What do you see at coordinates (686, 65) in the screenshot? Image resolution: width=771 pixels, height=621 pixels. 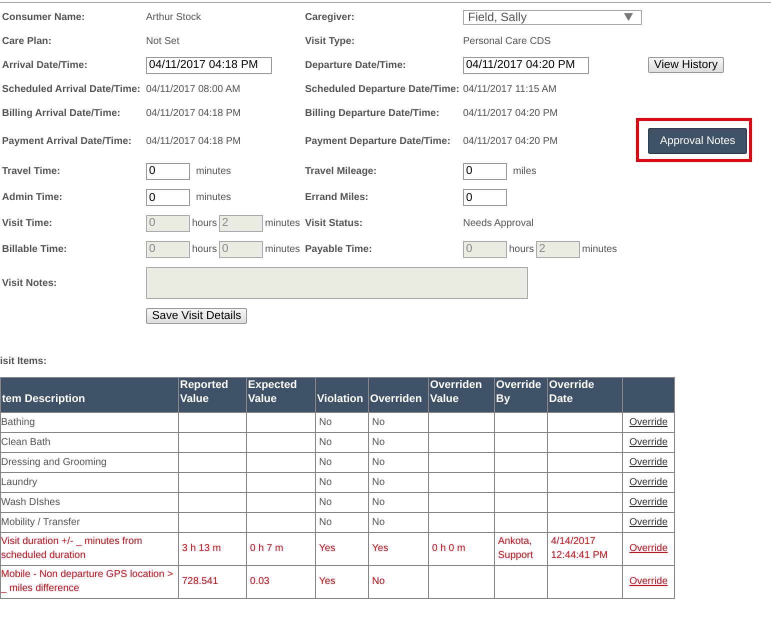 I see `view-history-button: View History` at bounding box center [686, 65].